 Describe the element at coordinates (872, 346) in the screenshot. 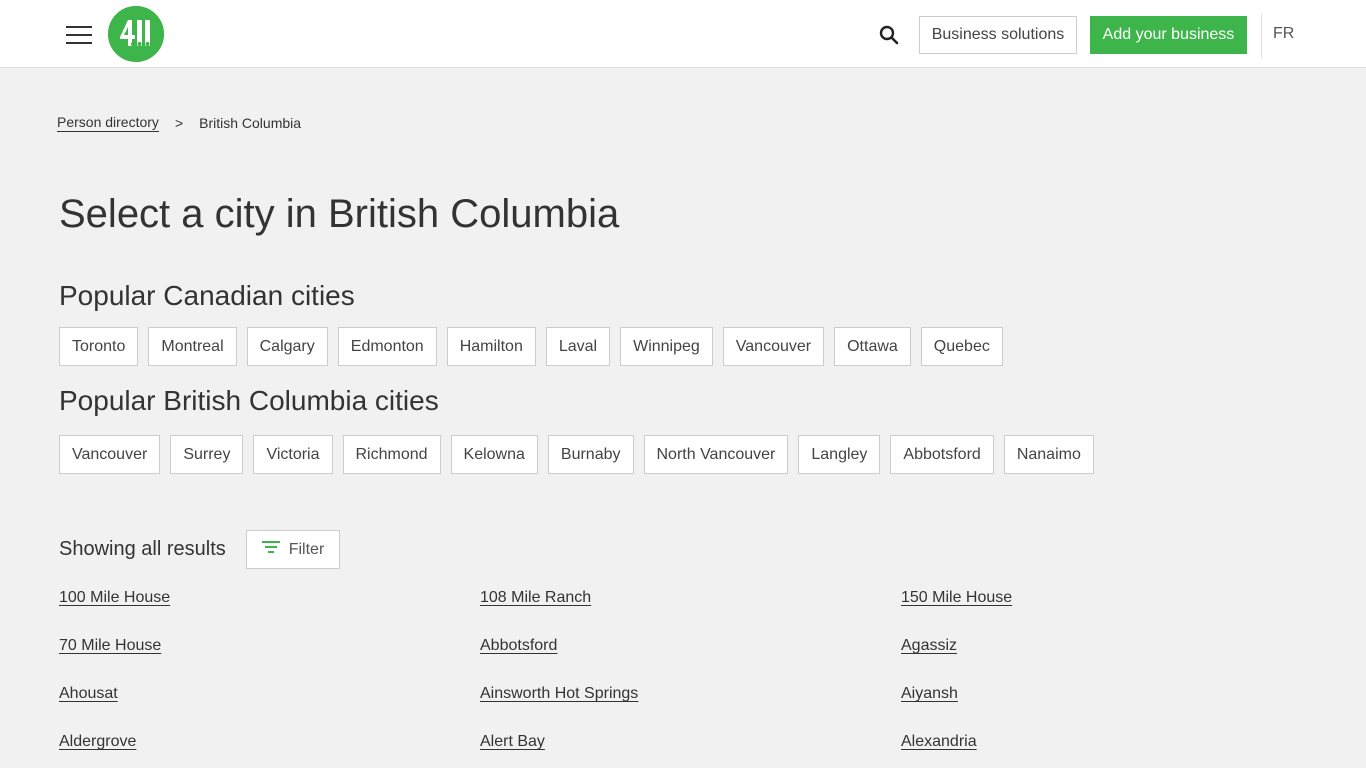

I see `city-chip: Ottawa` at that location.